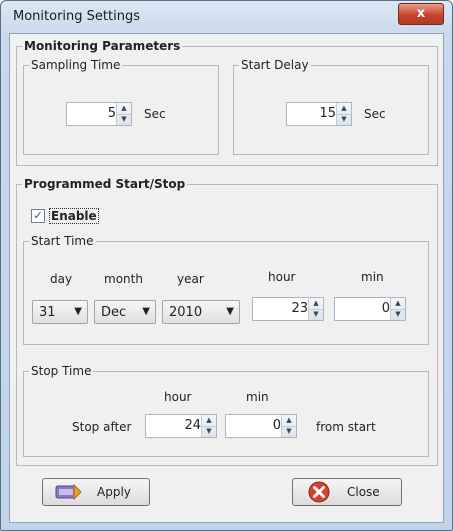 The width and height of the screenshot is (453, 531). Describe the element at coordinates (178, 397) in the screenshot. I see `stop-hour-header: hour` at that location.